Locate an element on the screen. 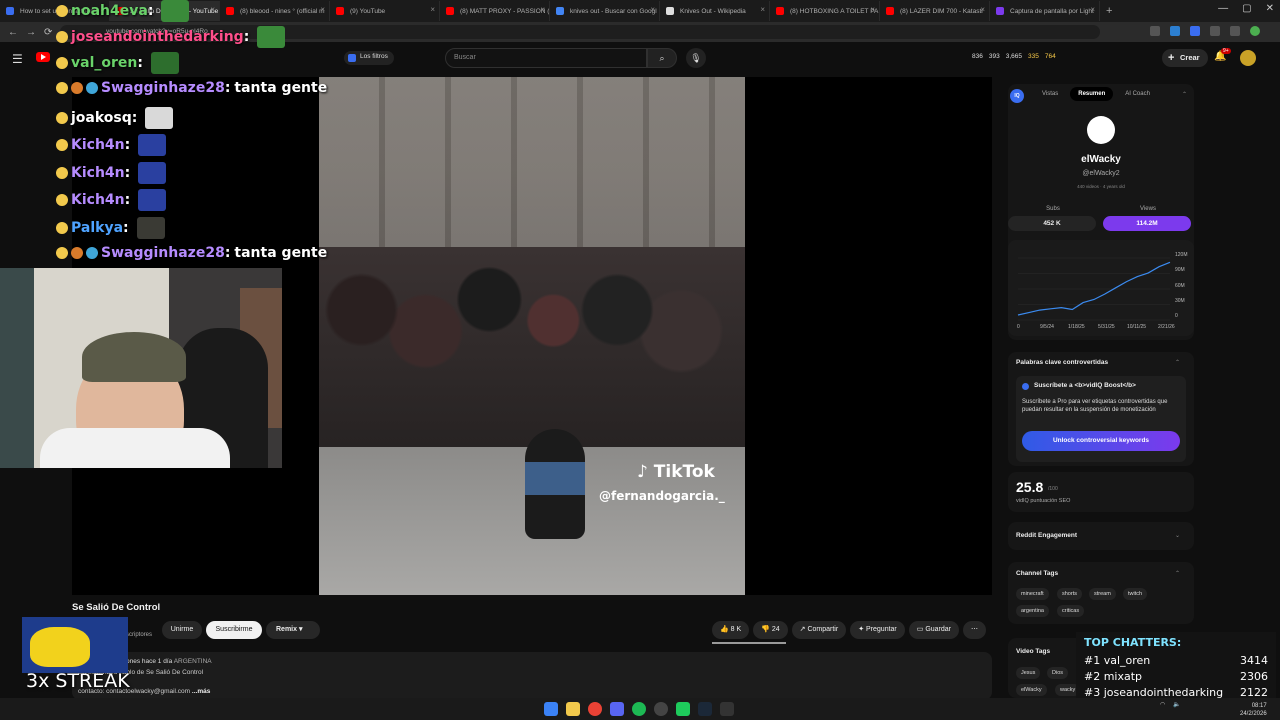 The width and height of the screenshot is (1280, 720). chat-emote is located at coordinates (271, 37).